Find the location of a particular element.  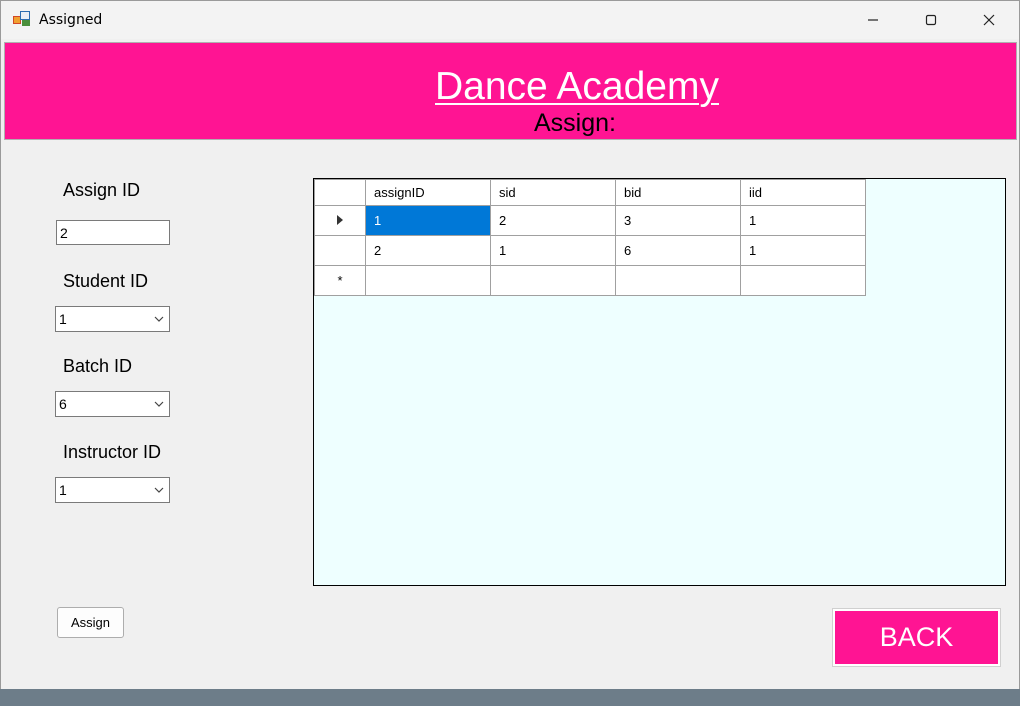

grid-corner-cell is located at coordinates (340, 192).